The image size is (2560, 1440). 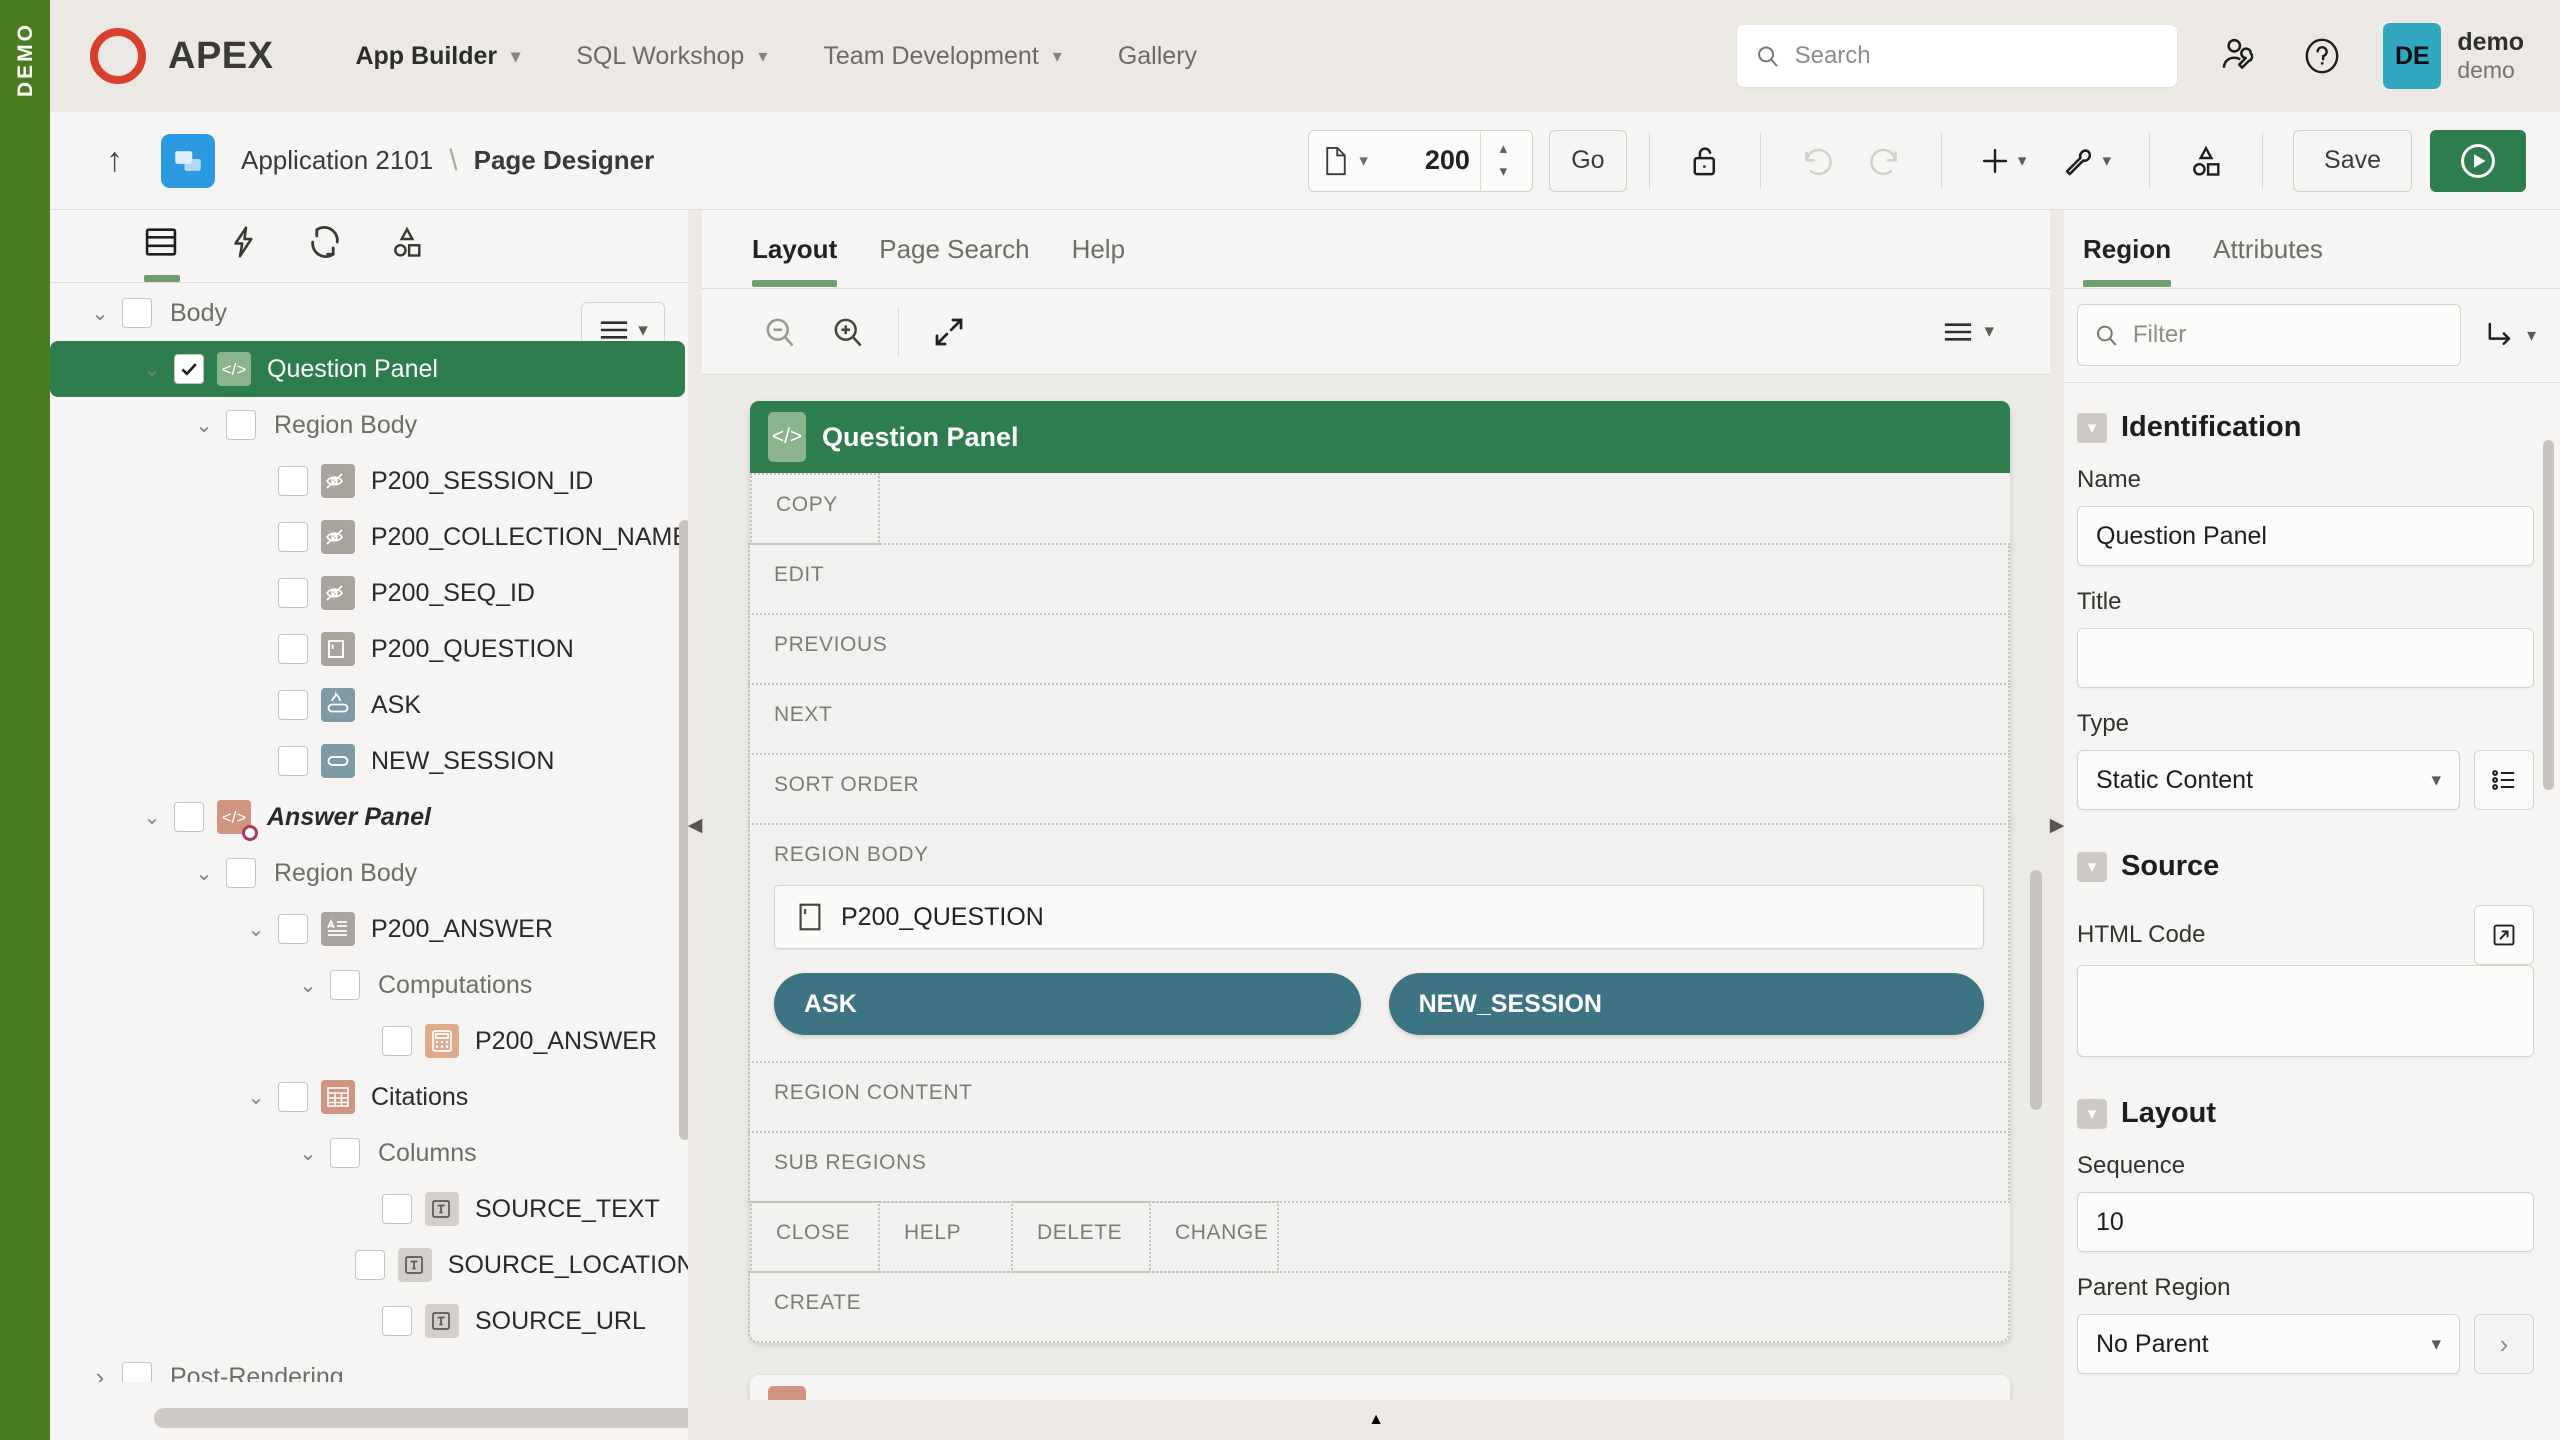 I want to click on right-panel-vertical-scrollbar, so click(x=2548, y=615).